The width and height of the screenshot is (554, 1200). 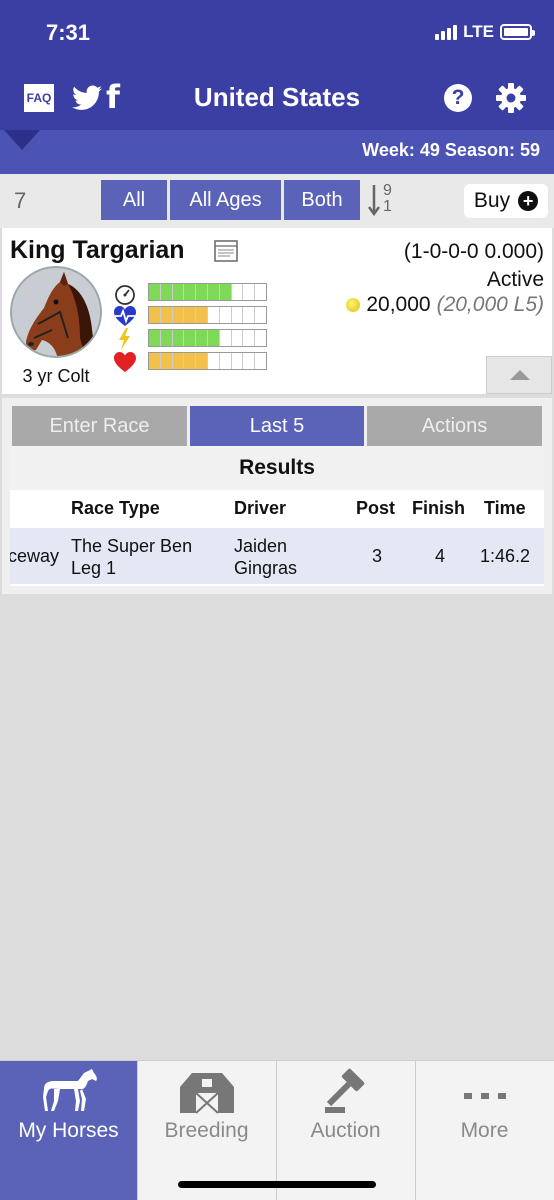 I want to click on gait-bar, so click(x=207, y=338).